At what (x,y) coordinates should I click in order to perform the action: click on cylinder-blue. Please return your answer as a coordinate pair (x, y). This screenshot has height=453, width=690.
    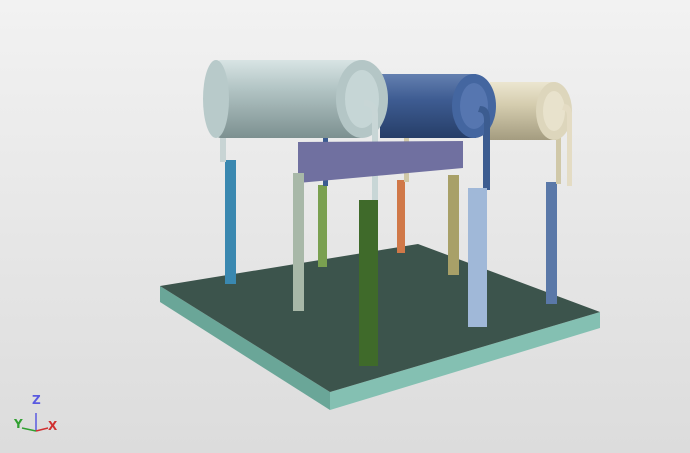
    Looking at the image, I should click on (438, 106).